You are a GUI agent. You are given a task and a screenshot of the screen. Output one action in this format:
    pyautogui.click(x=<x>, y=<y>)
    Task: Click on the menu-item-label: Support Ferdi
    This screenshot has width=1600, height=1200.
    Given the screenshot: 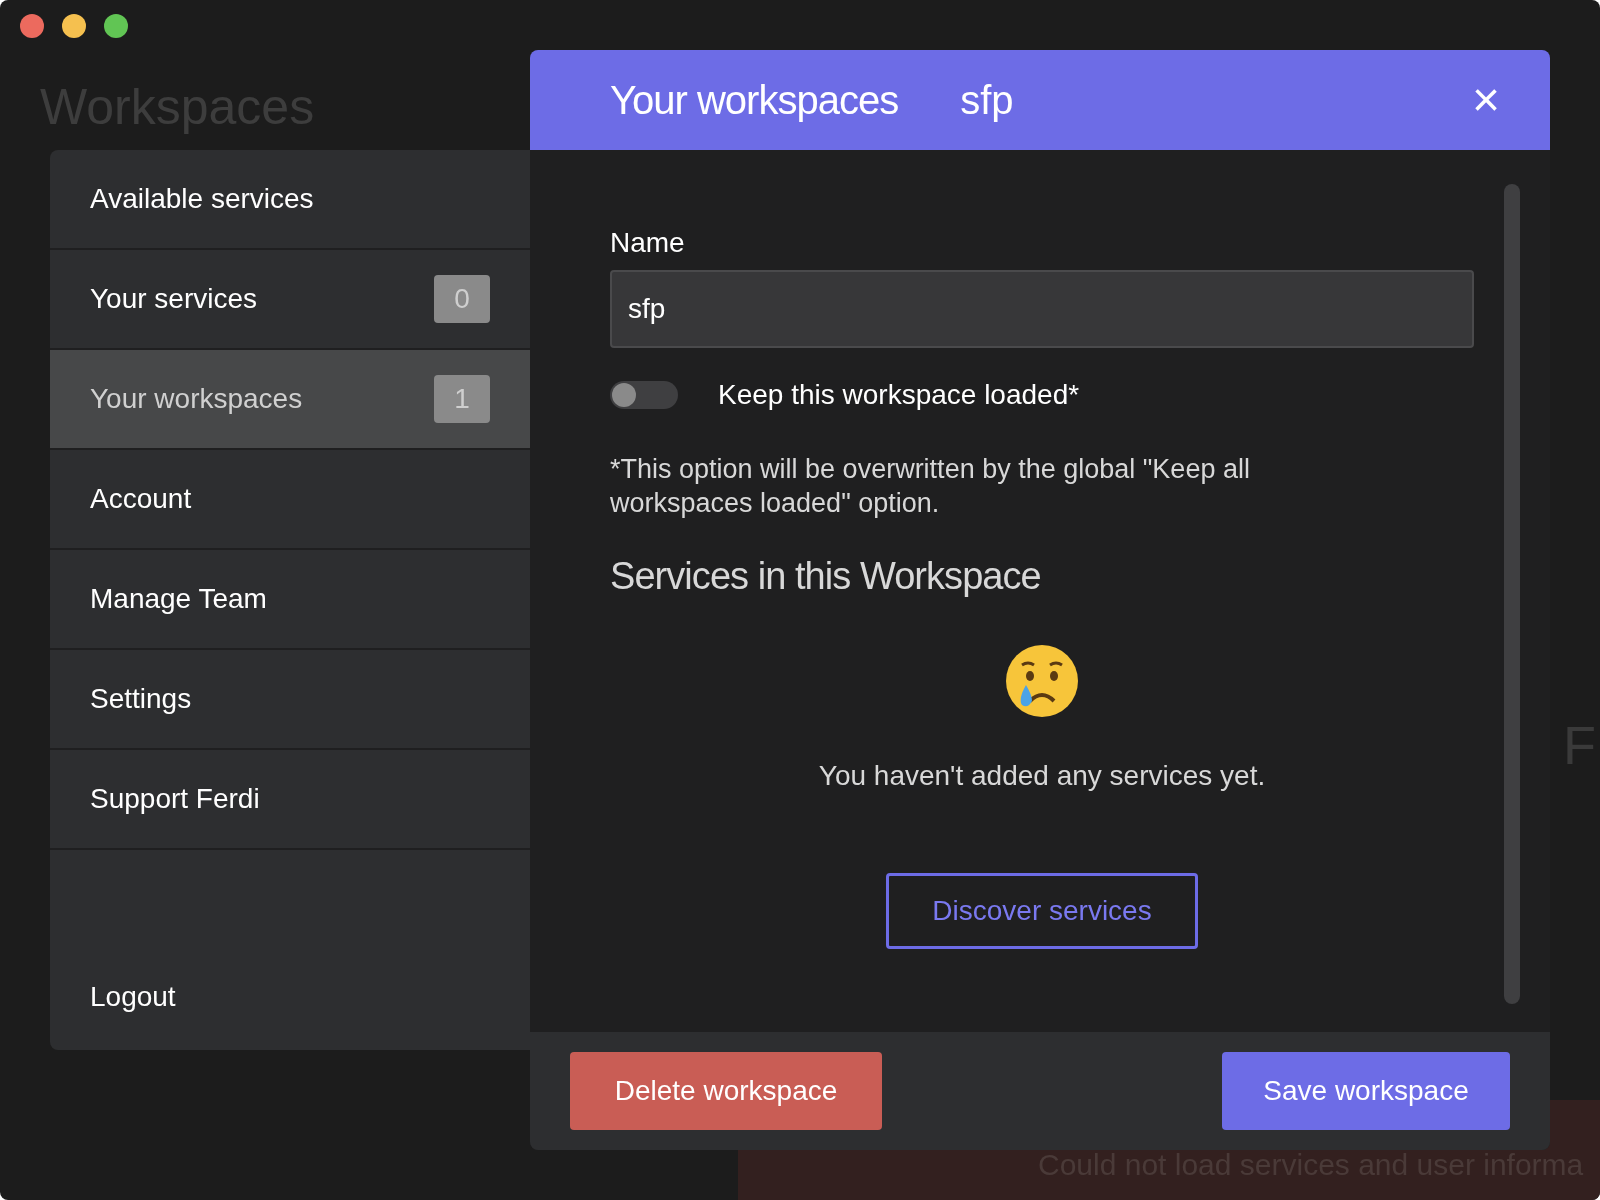 What is the action you would take?
    pyautogui.click(x=175, y=799)
    